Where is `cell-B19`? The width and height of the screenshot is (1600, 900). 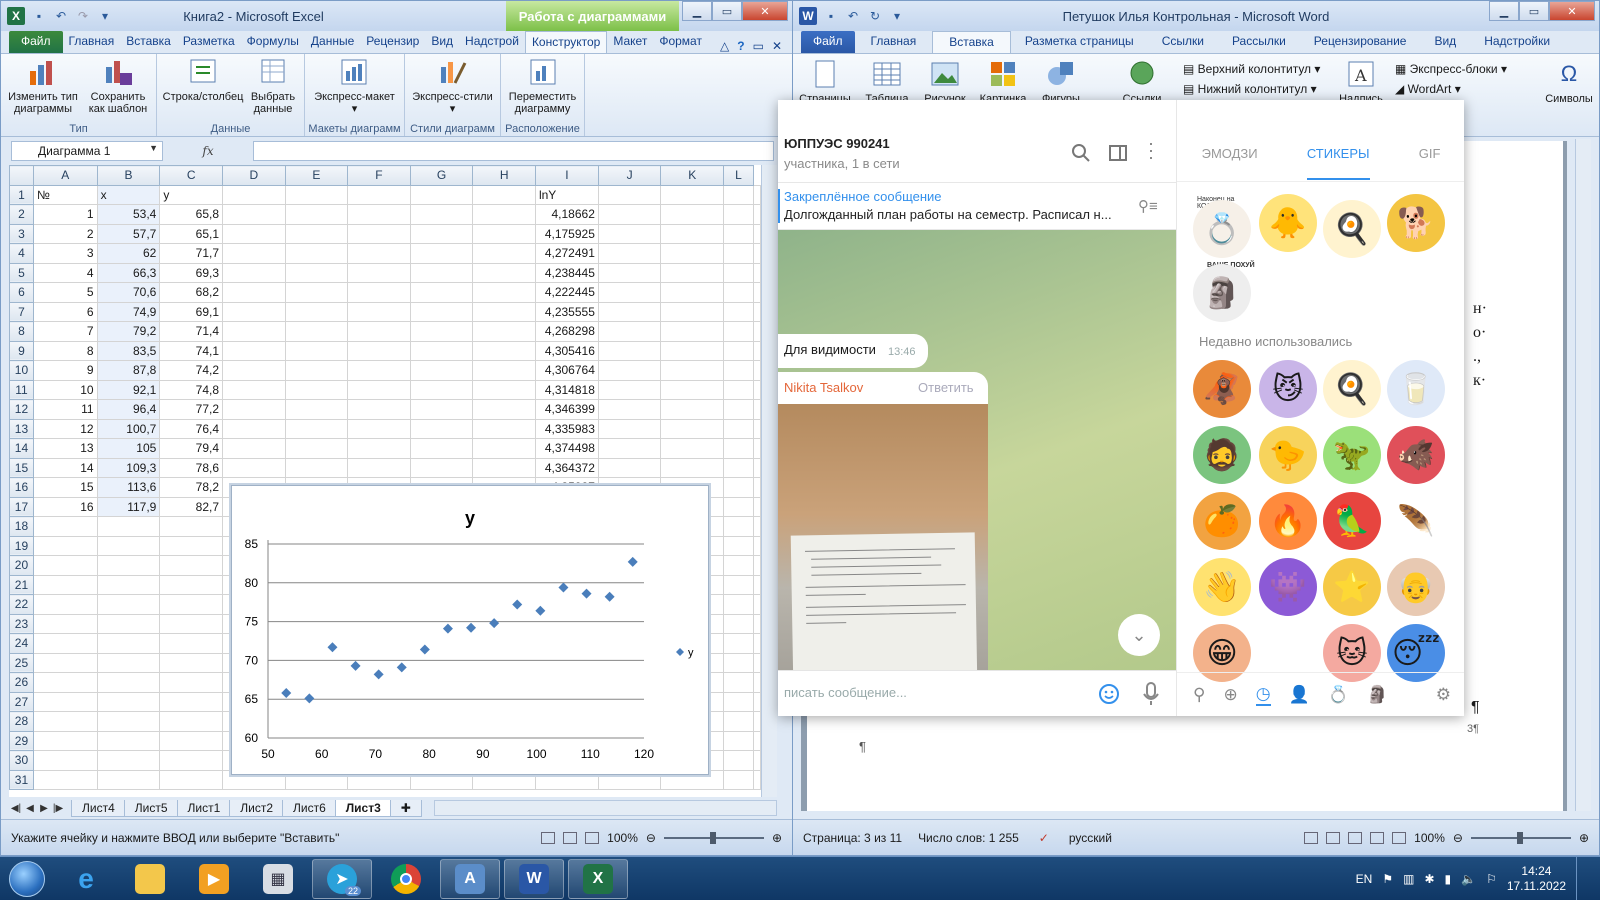 cell-B19 is located at coordinates (128, 545).